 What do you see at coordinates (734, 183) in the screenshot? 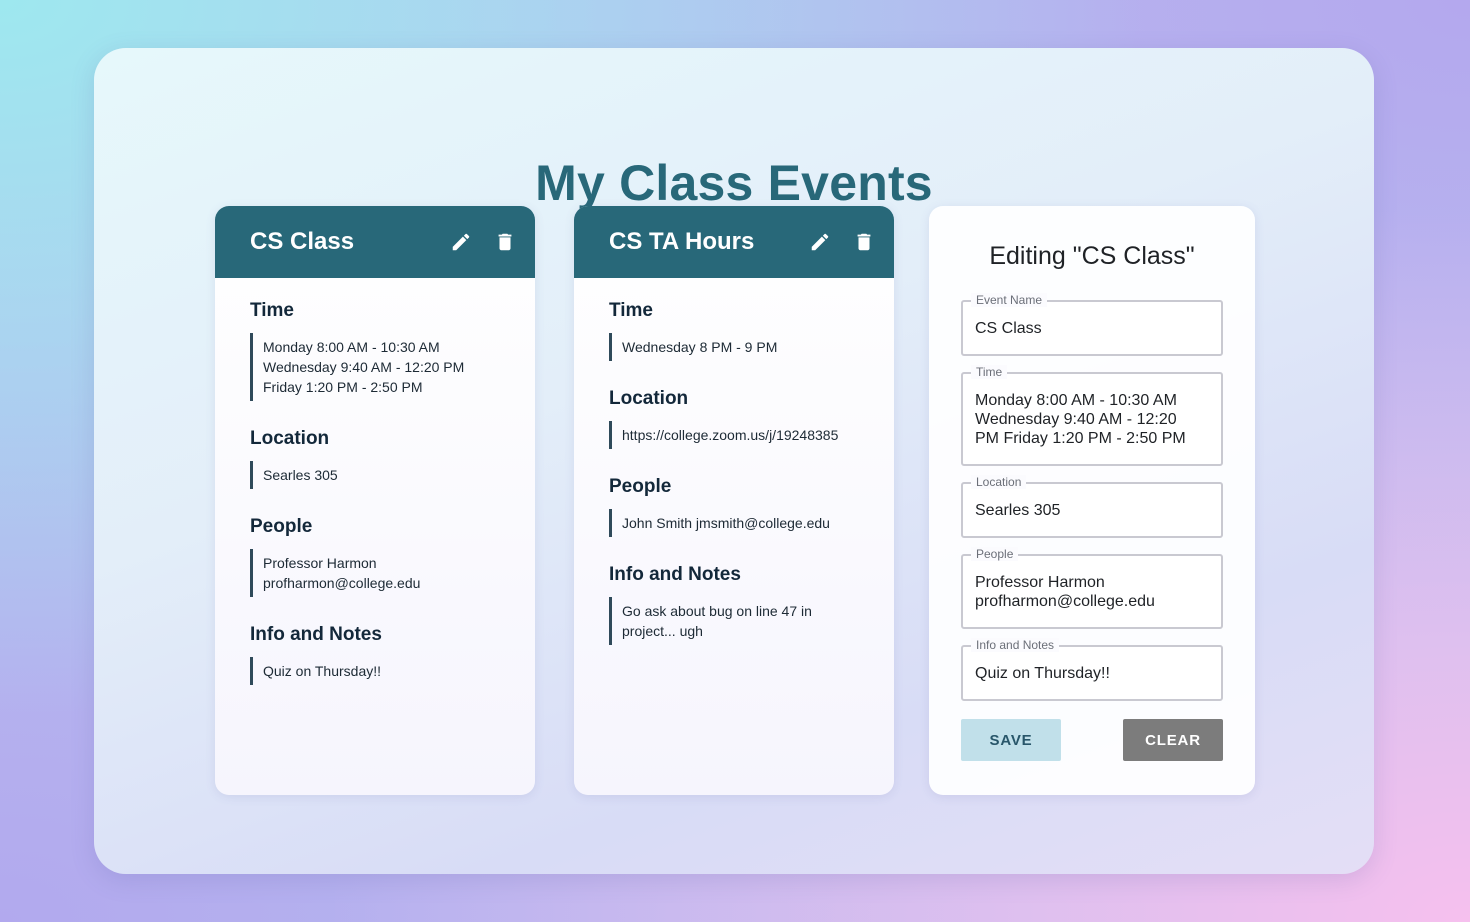
I see `page-title: My Class Events` at bounding box center [734, 183].